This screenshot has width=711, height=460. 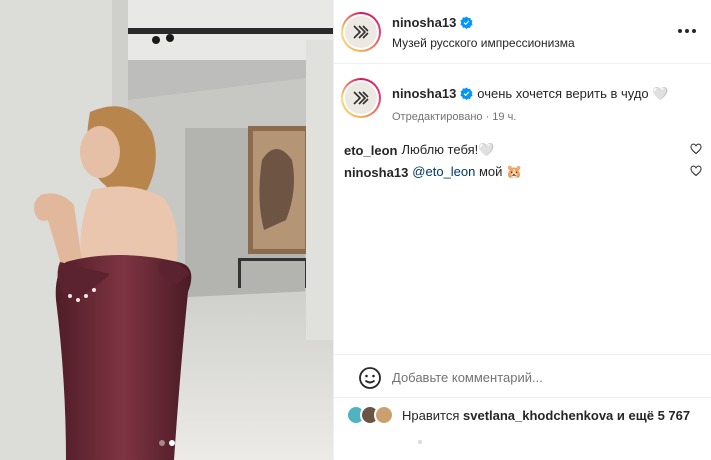 What do you see at coordinates (524, 150) in the screenshot?
I see `comment-item: eto_leon Люблю тебя!🤍` at bounding box center [524, 150].